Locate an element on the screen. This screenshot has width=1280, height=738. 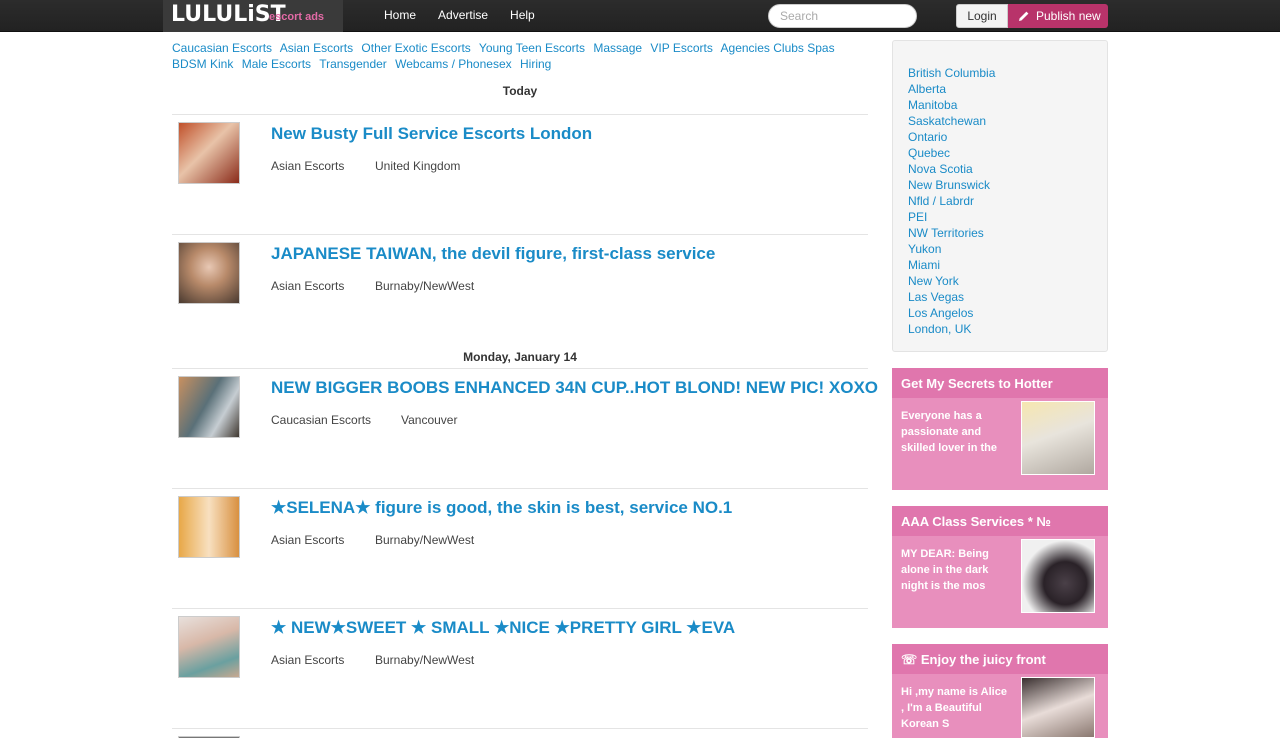
main-nav: Home Advertise Help is located at coordinates (459, 15).